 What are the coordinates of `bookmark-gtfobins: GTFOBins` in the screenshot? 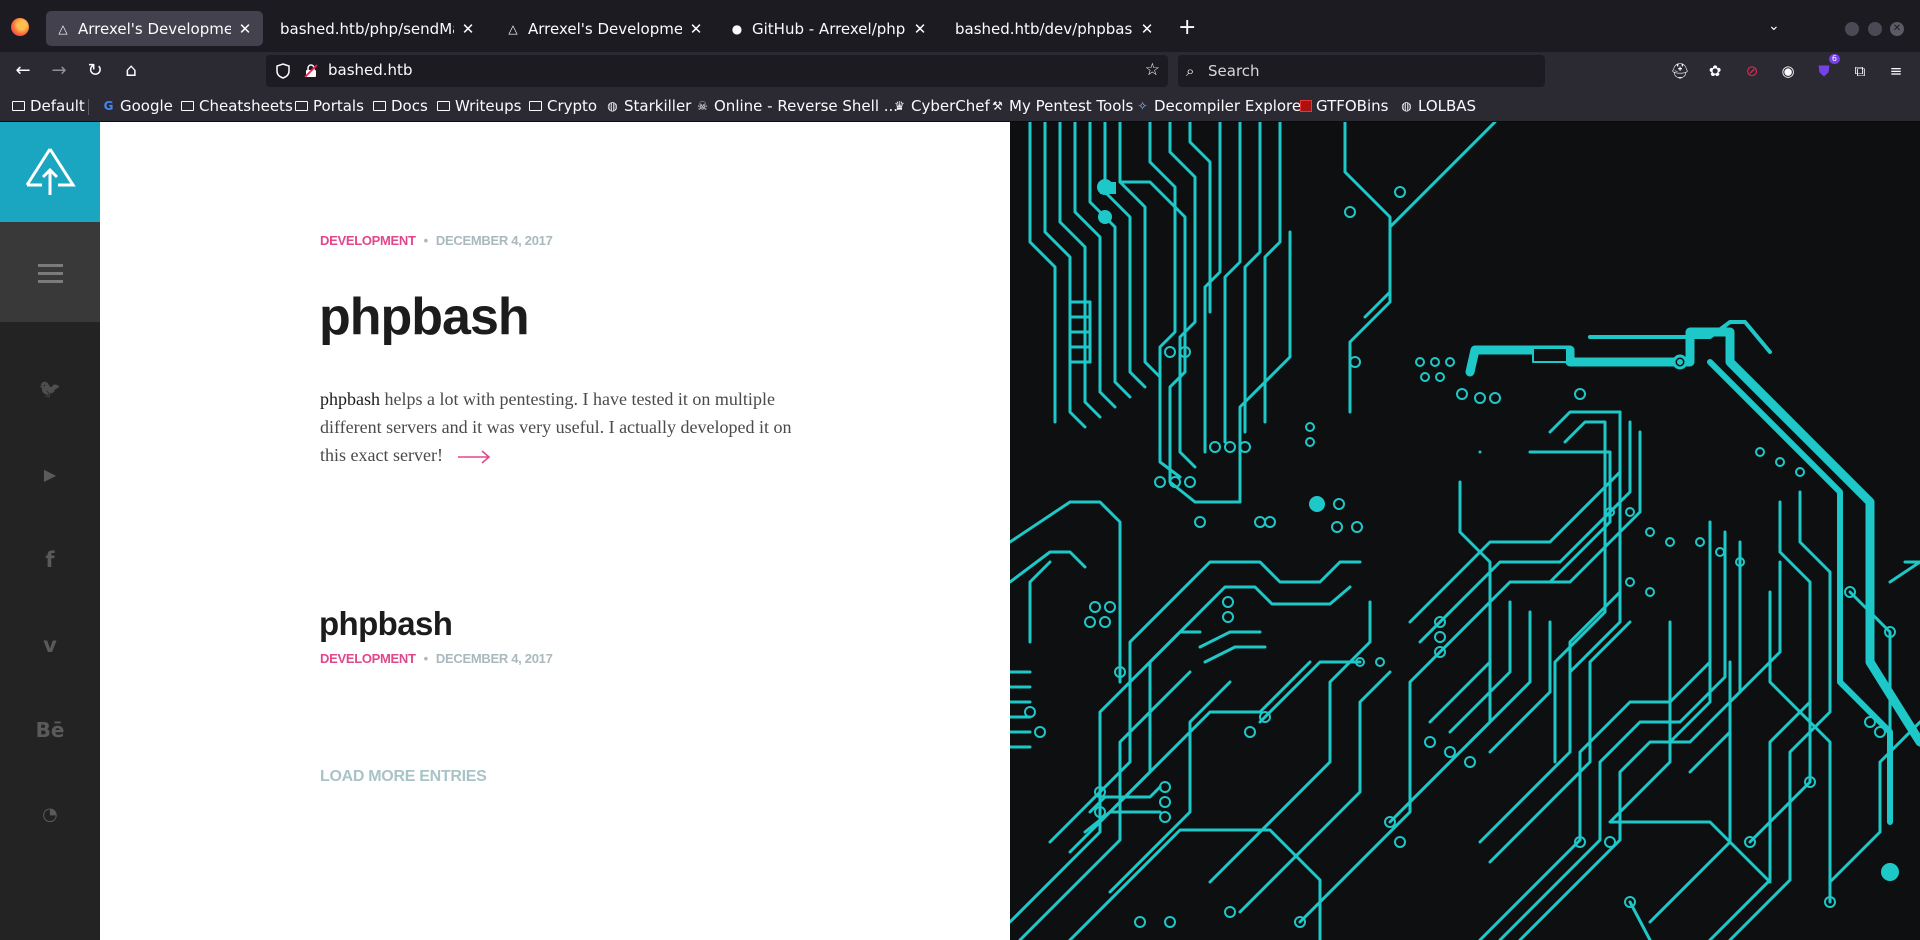 It's located at (1344, 106).